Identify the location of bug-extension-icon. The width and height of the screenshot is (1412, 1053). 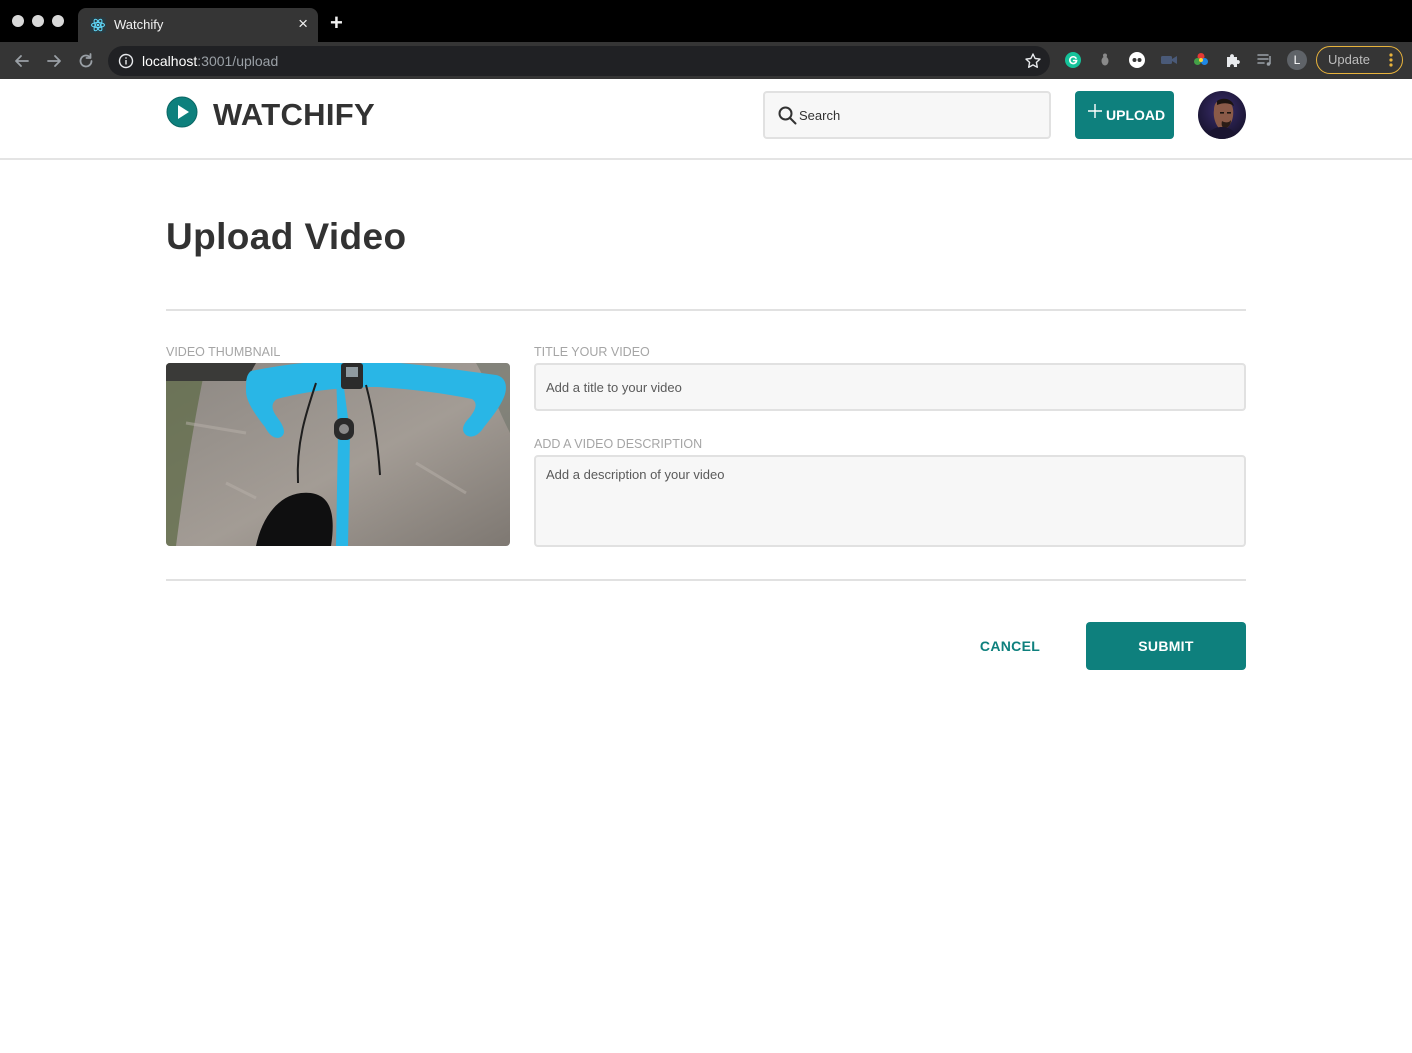
(1105, 60).